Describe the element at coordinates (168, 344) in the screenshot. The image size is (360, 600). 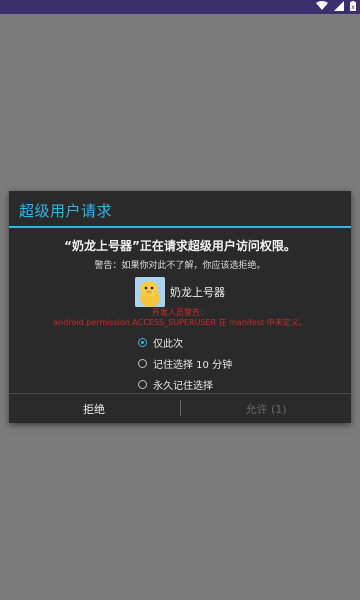
I see `option-once-label: 仅此次` at that location.